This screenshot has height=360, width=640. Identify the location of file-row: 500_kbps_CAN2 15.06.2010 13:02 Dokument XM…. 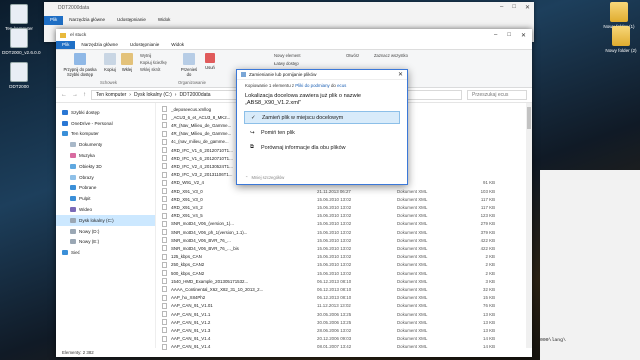
(342, 273).